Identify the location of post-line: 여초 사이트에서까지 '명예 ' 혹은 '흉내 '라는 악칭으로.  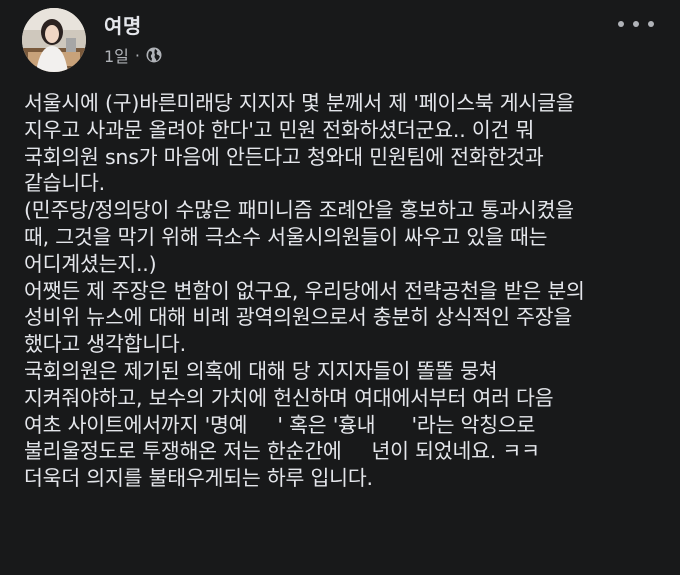
(344, 425).